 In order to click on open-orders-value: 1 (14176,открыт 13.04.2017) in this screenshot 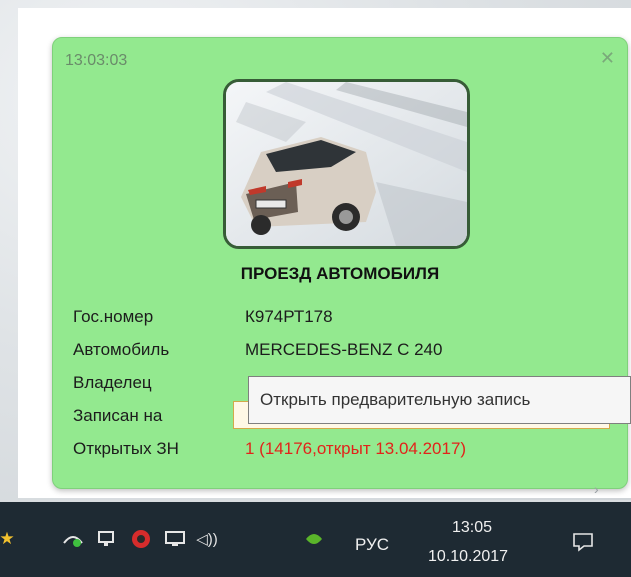, I will do `click(355, 449)`.